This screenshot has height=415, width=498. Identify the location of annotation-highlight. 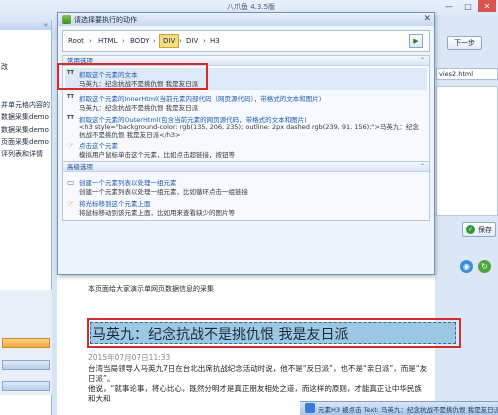
(132, 76).